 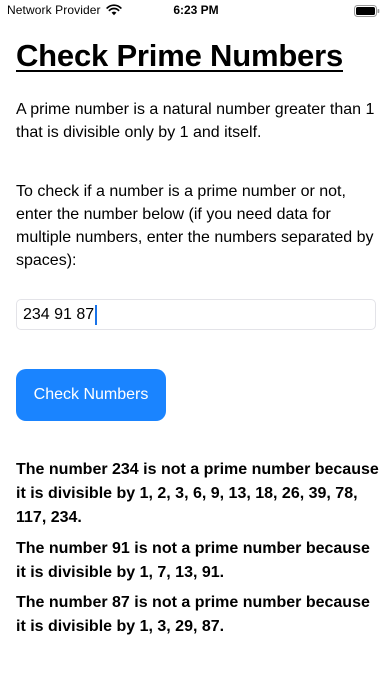 I want to click on status-bar: Network Provider 6:23 PM, so click(x=196, y=11).